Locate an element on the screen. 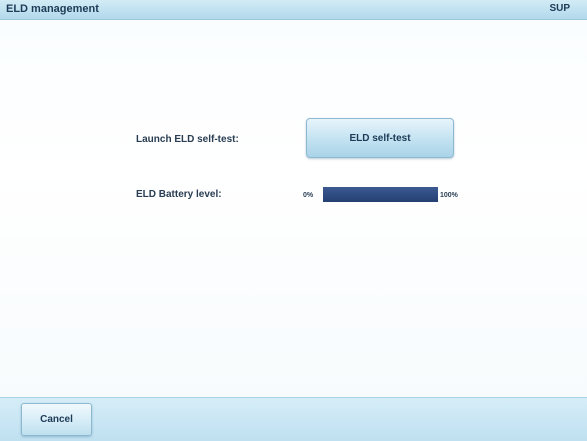 Image resolution: width=587 pixels, height=441 pixels. user-mode-indicator: SUP is located at coordinates (559, 8).